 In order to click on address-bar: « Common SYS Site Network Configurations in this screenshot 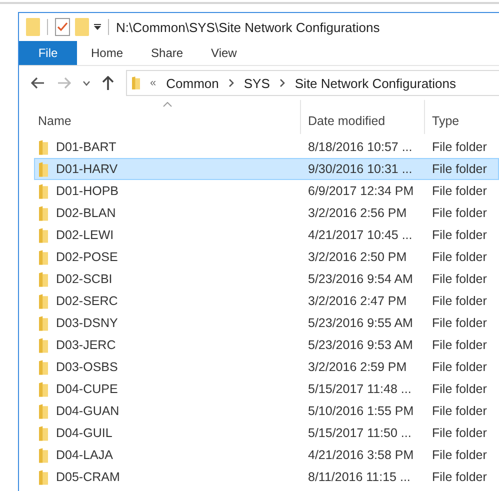, I will do `click(312, 83)`.